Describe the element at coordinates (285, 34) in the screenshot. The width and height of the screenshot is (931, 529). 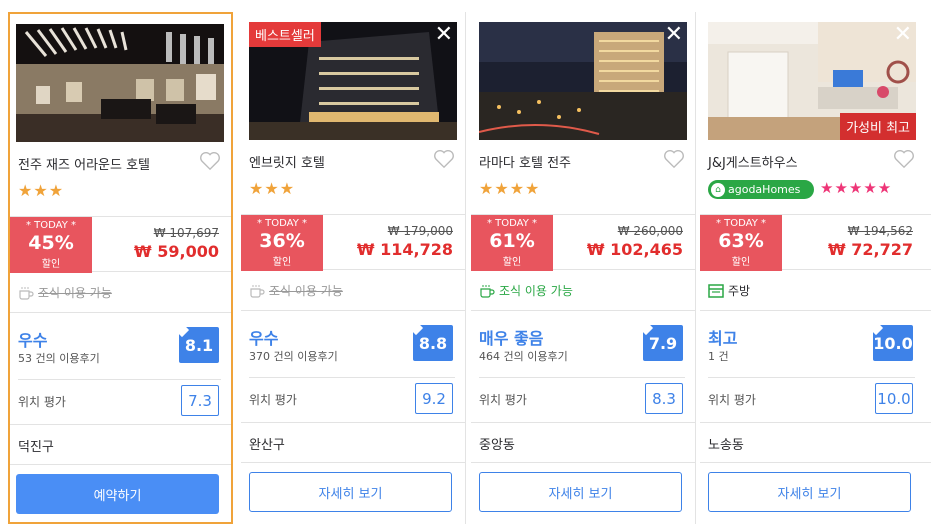
I see `bestseller-badge: 베스트셀러` at that location.